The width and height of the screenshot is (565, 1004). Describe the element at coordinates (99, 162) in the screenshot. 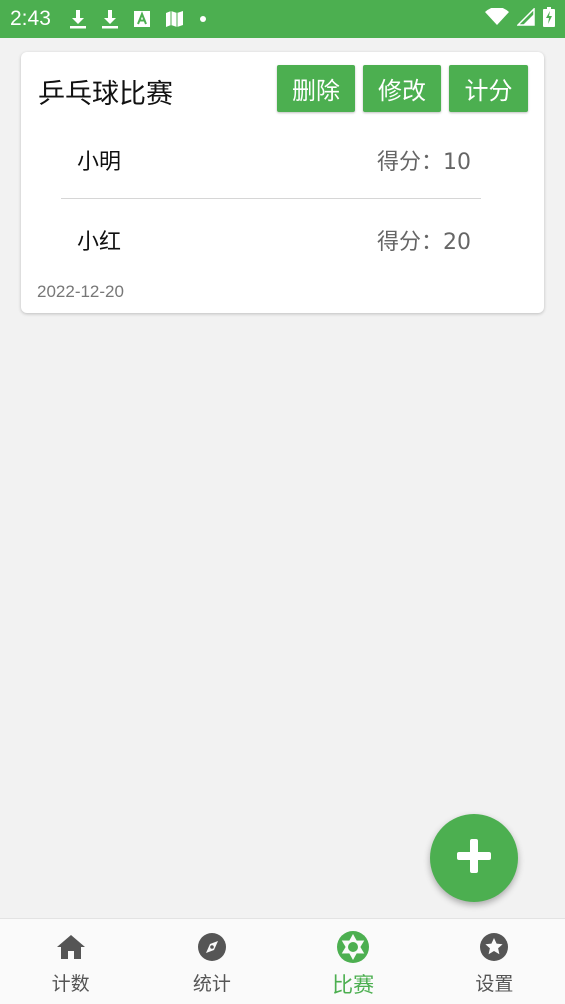

I see `player-name: 小明` at that location.